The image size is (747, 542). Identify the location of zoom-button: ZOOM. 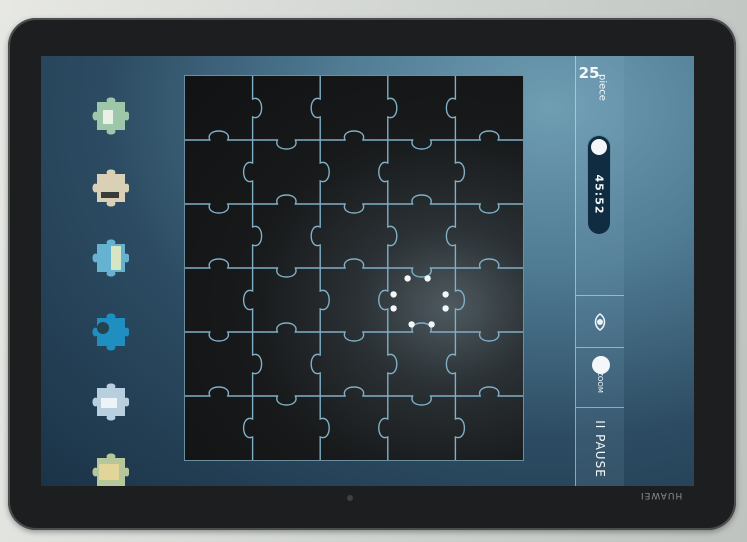
(600, 377).